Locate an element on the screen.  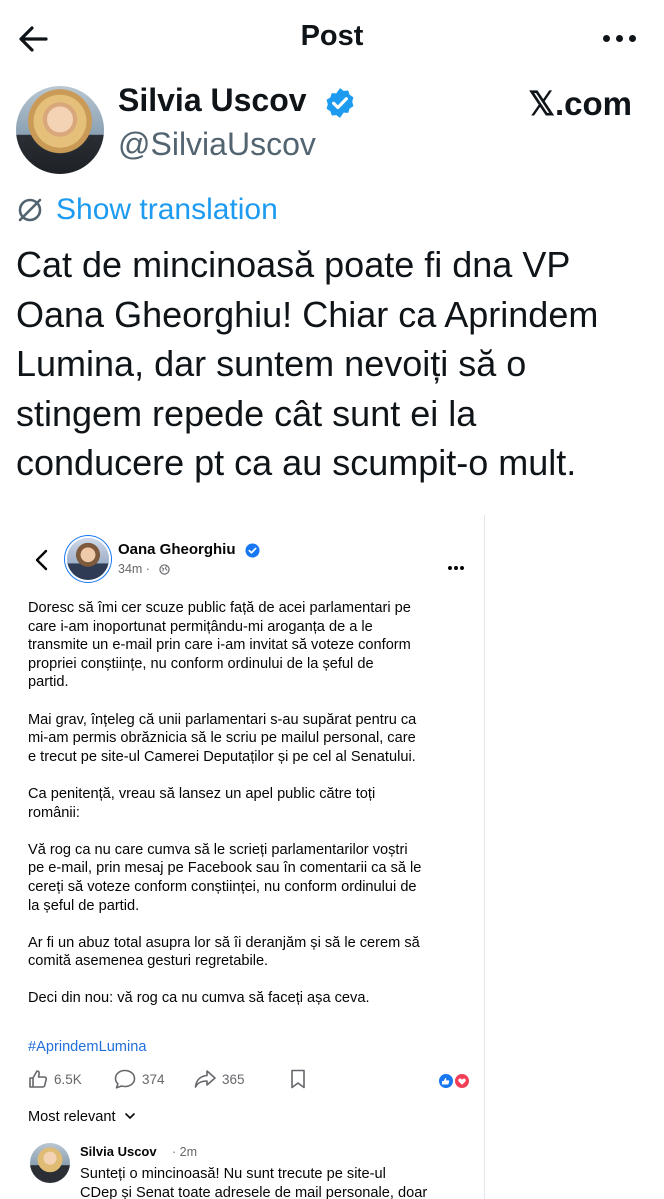
fb-more-icon is located at coordinates (457, 566).